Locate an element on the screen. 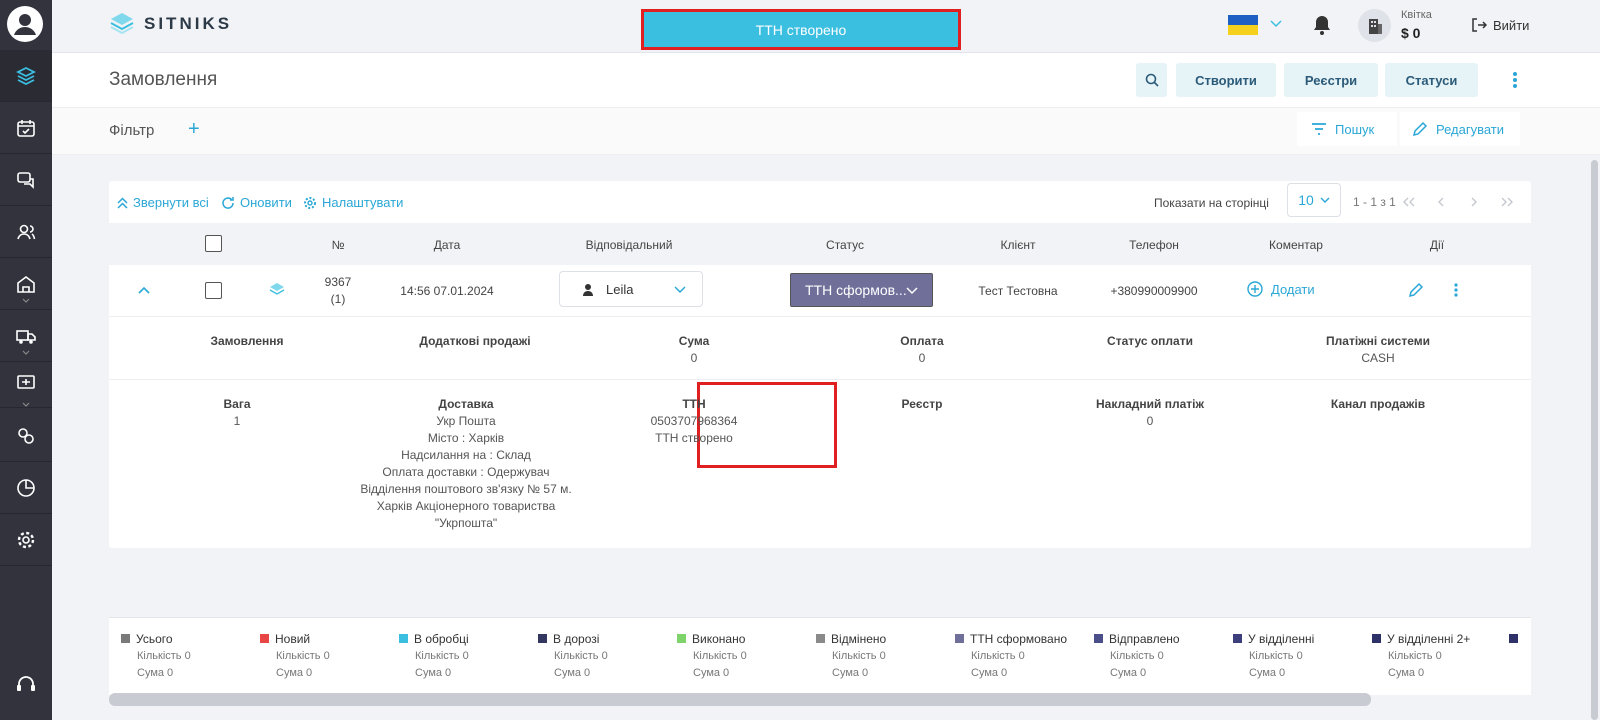  plus-circle-icon is located at coordinates (1255, 289).